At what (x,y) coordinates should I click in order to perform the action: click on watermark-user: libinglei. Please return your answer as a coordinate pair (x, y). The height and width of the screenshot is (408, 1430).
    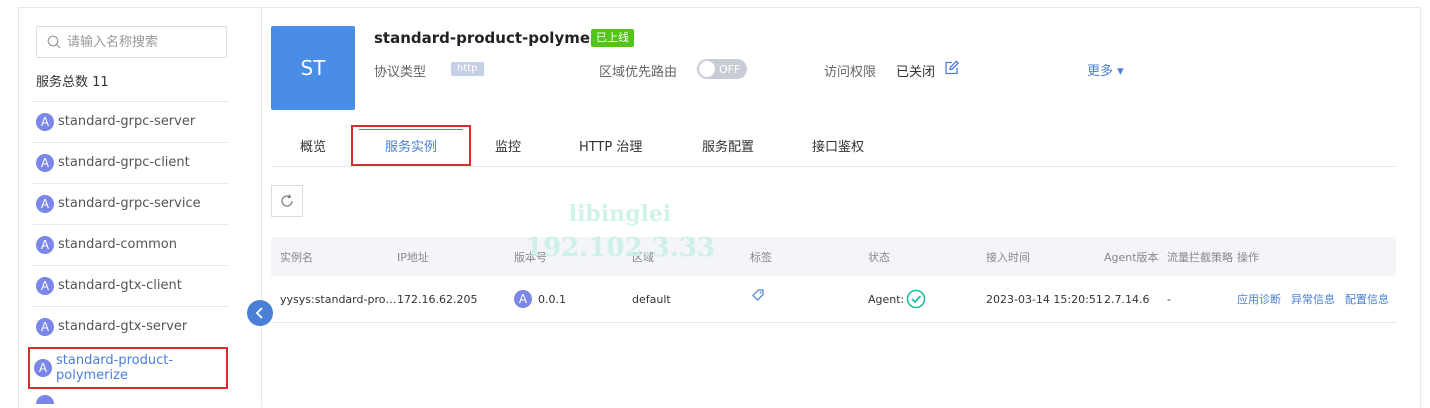
    Looking at the image, I should click on (620, 214).